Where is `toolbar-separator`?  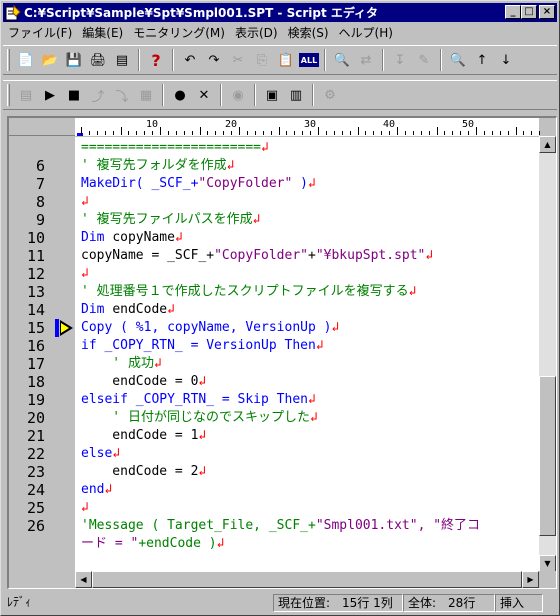
toolbar-separator is located at coordinates (313, 95).